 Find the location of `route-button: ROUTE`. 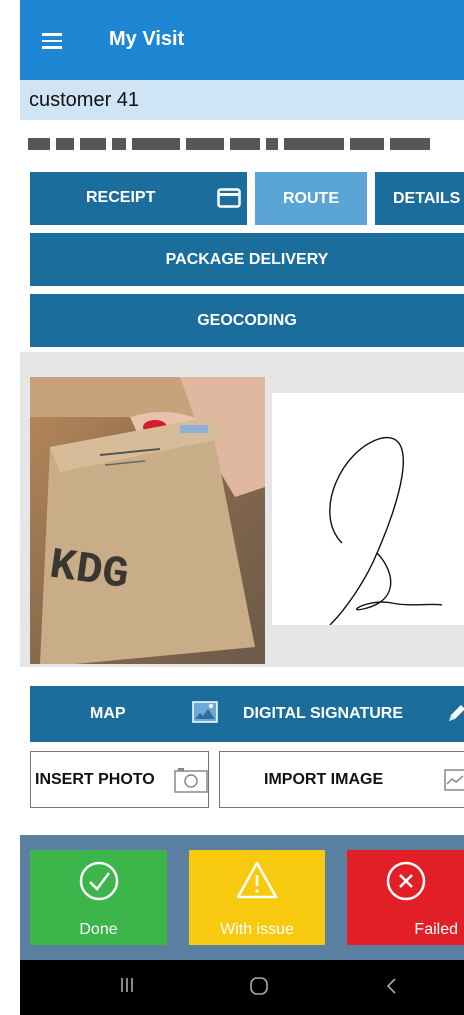

route-button: ROUTE is located at coordinates (311, 198).